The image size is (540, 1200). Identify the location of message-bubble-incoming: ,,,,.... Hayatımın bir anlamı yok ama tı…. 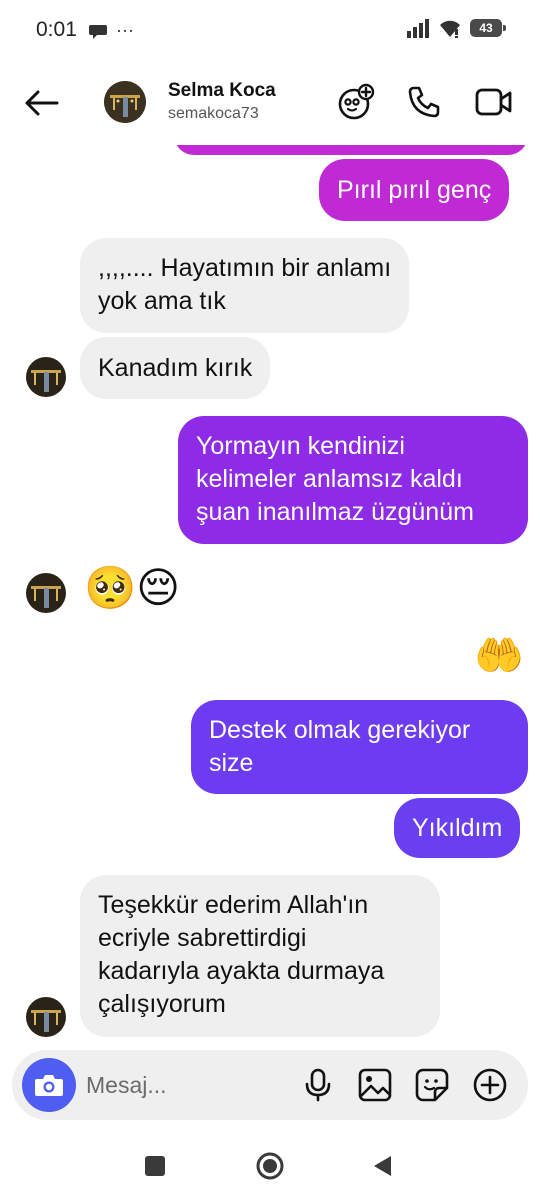
(245, 285).